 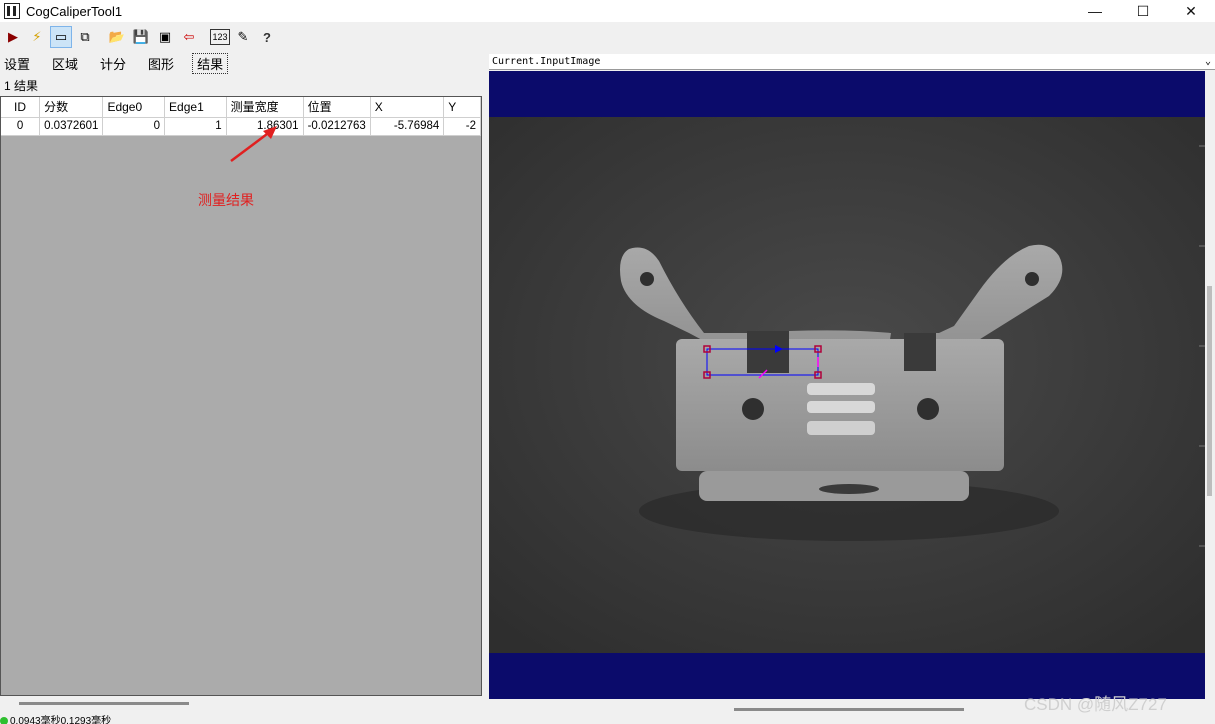 What do you see at coordinates (141, 37) in the screenshot?
I see `save-icon: 💾` at bounding box center [141, 37].